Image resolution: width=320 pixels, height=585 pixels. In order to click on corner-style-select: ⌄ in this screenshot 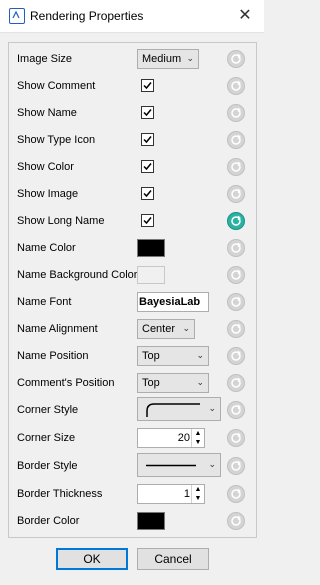, I will do `click(179, 409)`.